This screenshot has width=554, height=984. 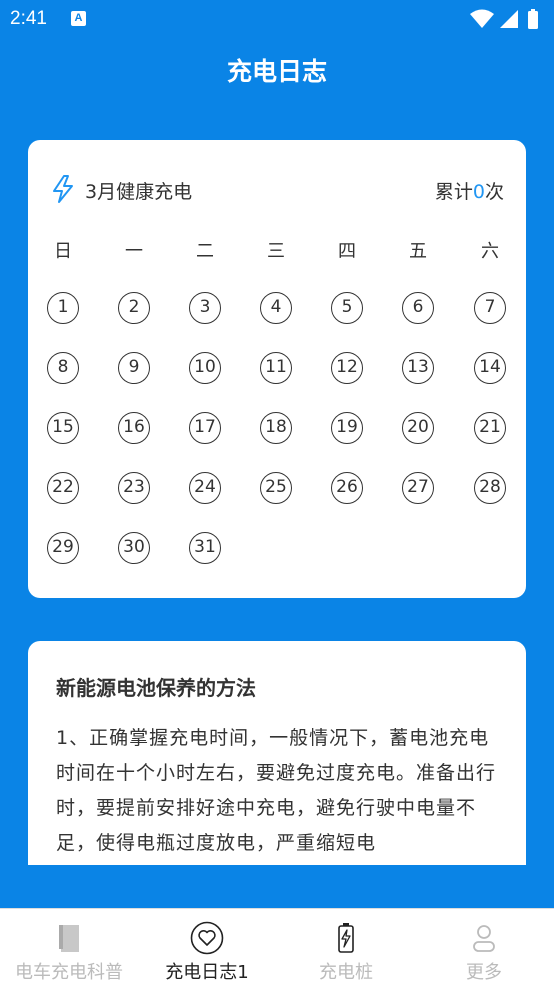 What do you see at coordinates (139, 192) in the screenshot?
I see `calendar-title: 3月健康充电` at bounding box center [139, 192].